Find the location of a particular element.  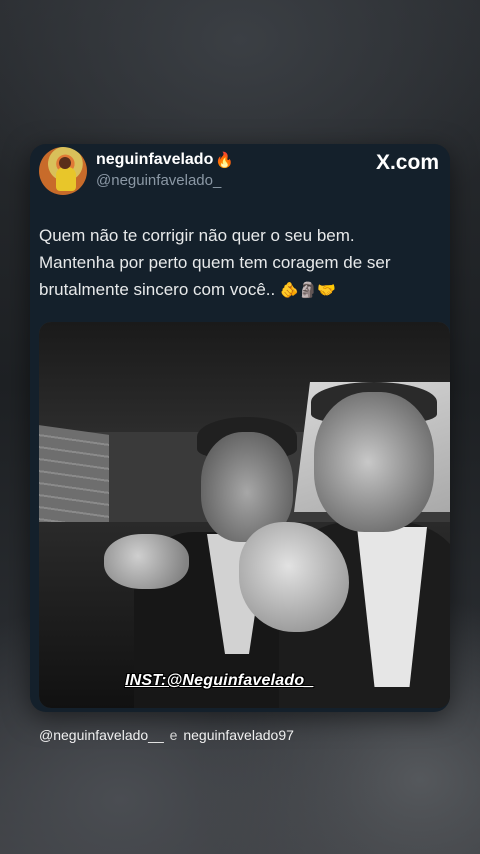

avatar-figure is located at coordinates (66, 179).